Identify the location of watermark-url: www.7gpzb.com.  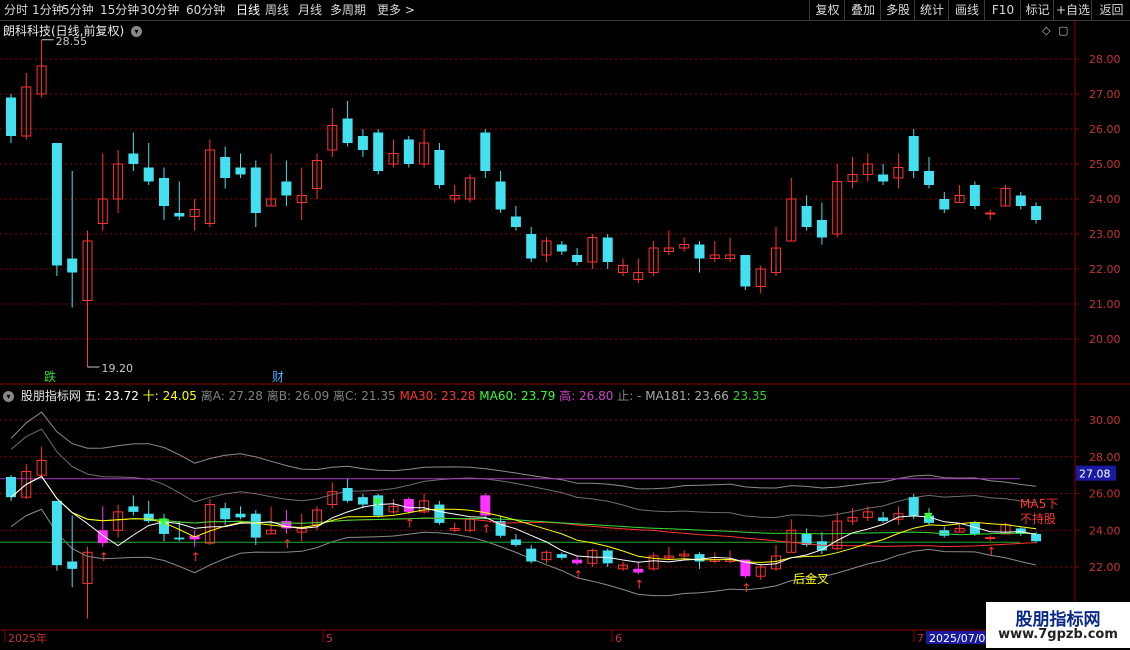
(1058, 634).